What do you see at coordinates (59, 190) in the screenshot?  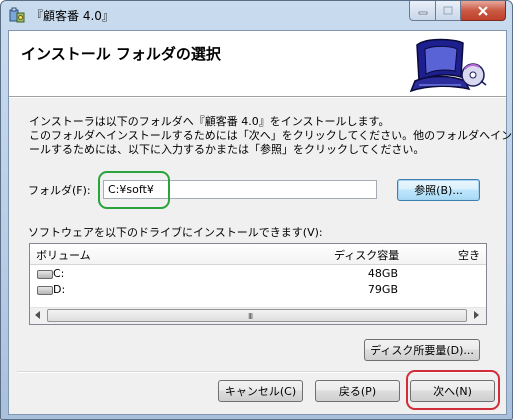 I see `folder-label: フォルダ(F):` at bounding box center [59, 190].